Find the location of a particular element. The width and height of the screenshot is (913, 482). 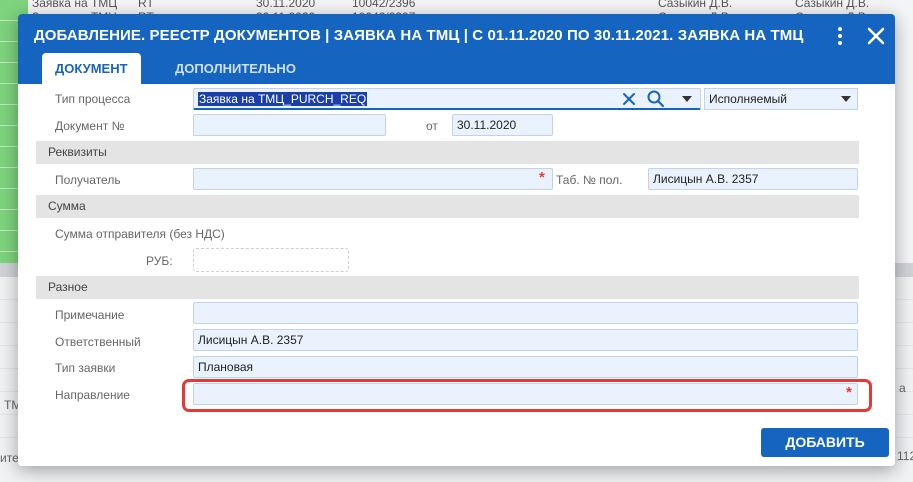

section-sum: Сумма is located at coordinates (447, 206).